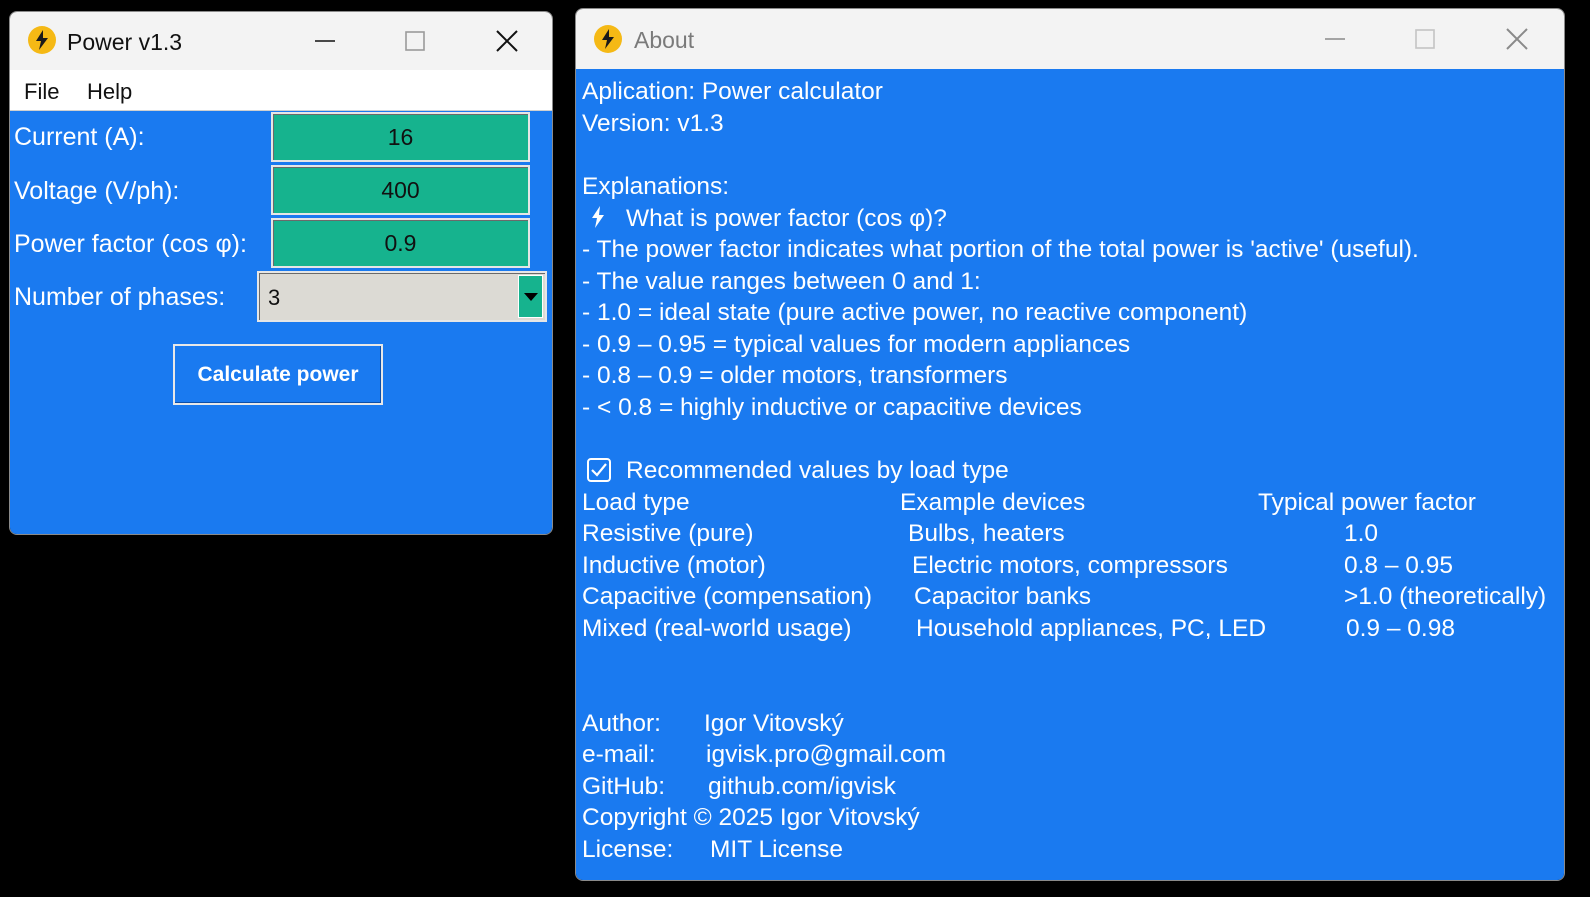  I want to click on minimize-button, so click(325, 41).